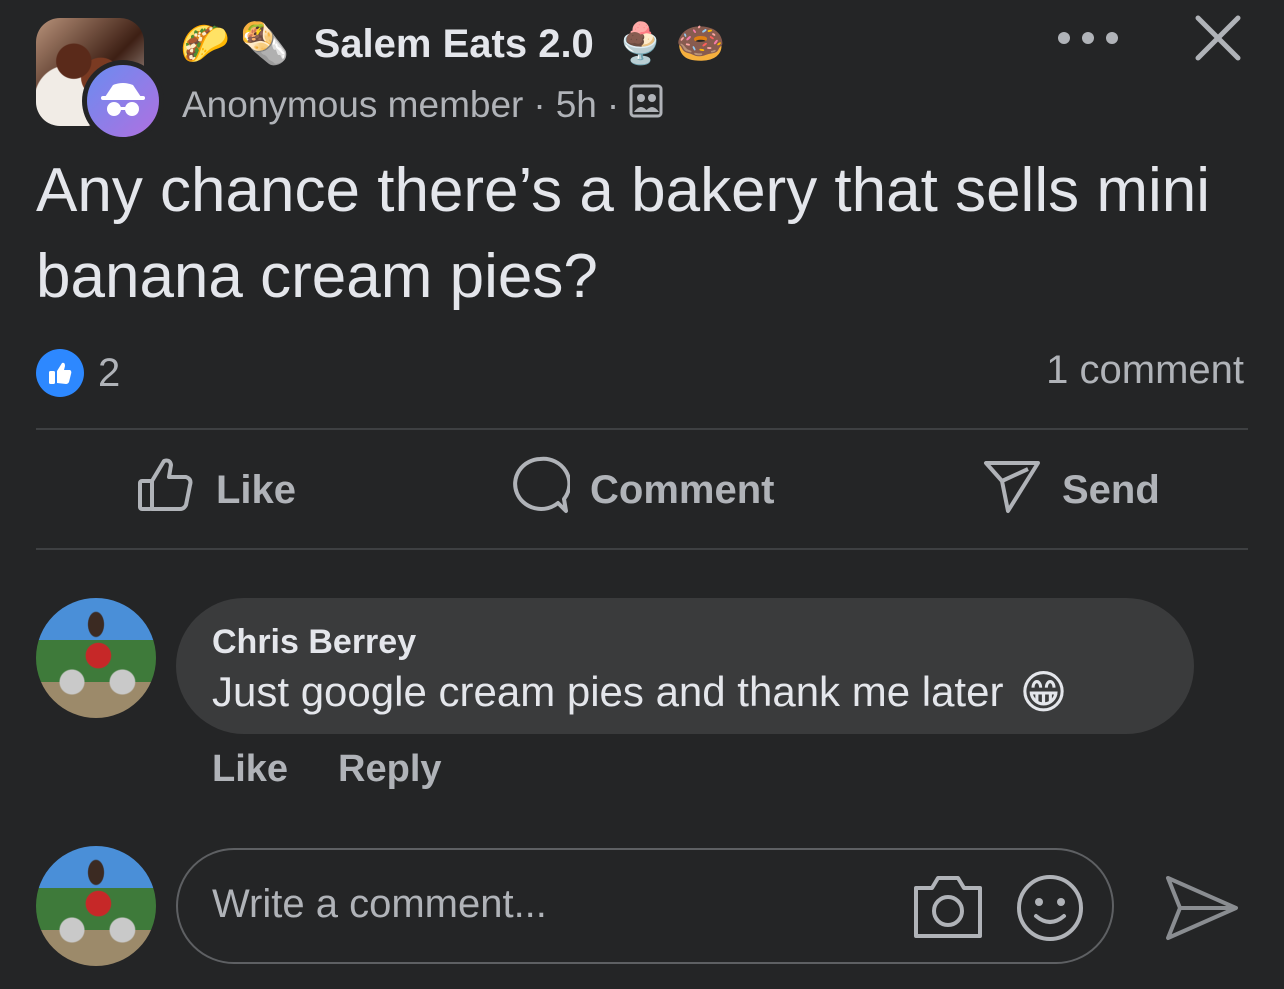 The height and width of the screenshot is (989, 1284). What do you see at coordinates (256, 489) in the screenshot?
I see `like-label: Like` at bounding box center [256, 489].